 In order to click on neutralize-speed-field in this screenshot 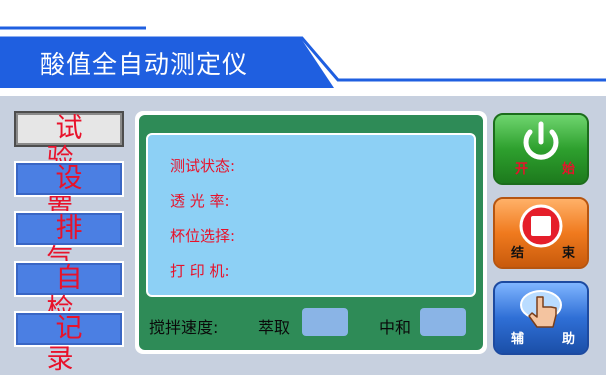, I will do `click(443, 322)`.